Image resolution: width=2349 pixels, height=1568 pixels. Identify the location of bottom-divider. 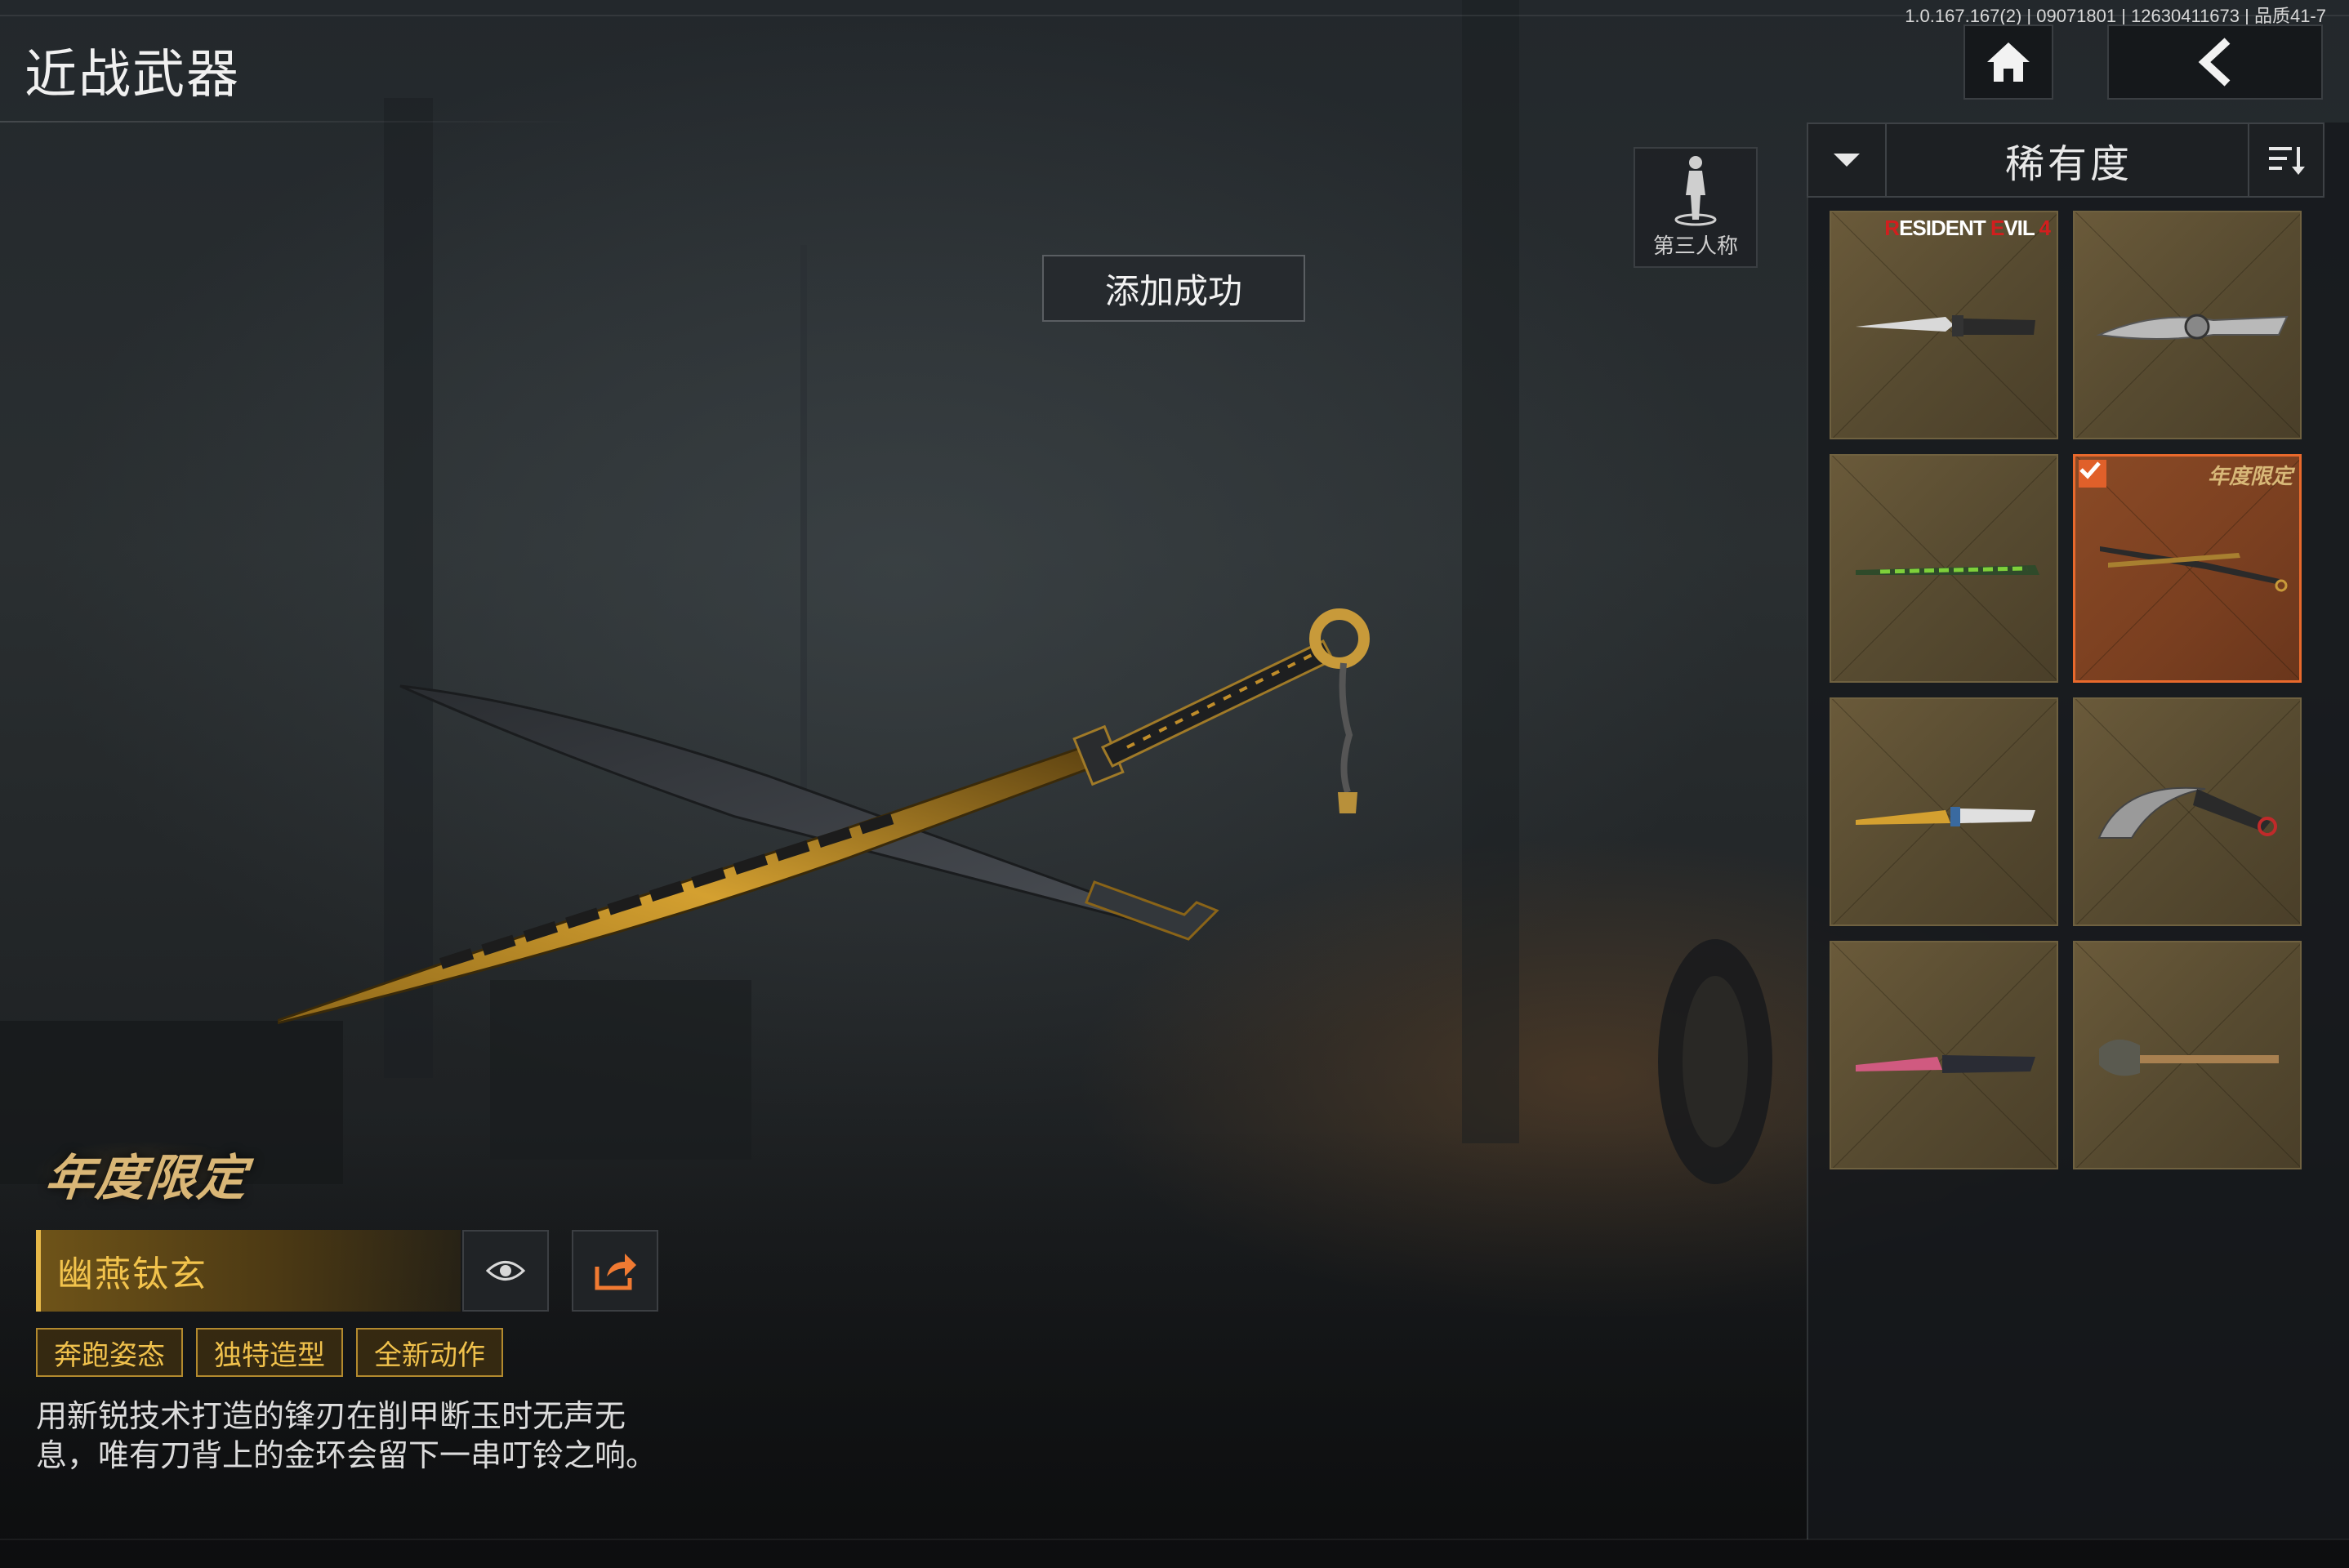
(1174, 1539).